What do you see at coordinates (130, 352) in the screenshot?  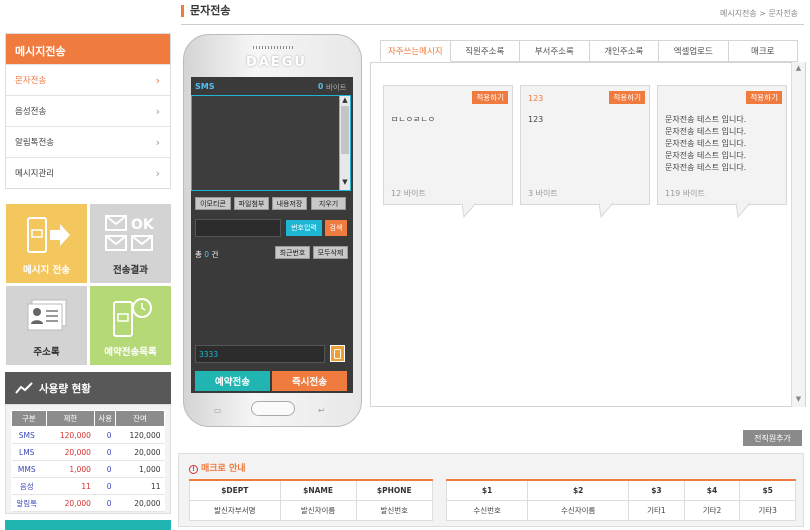 I see `tile-label: 예약전송목록` at bounding box center [130, 352].